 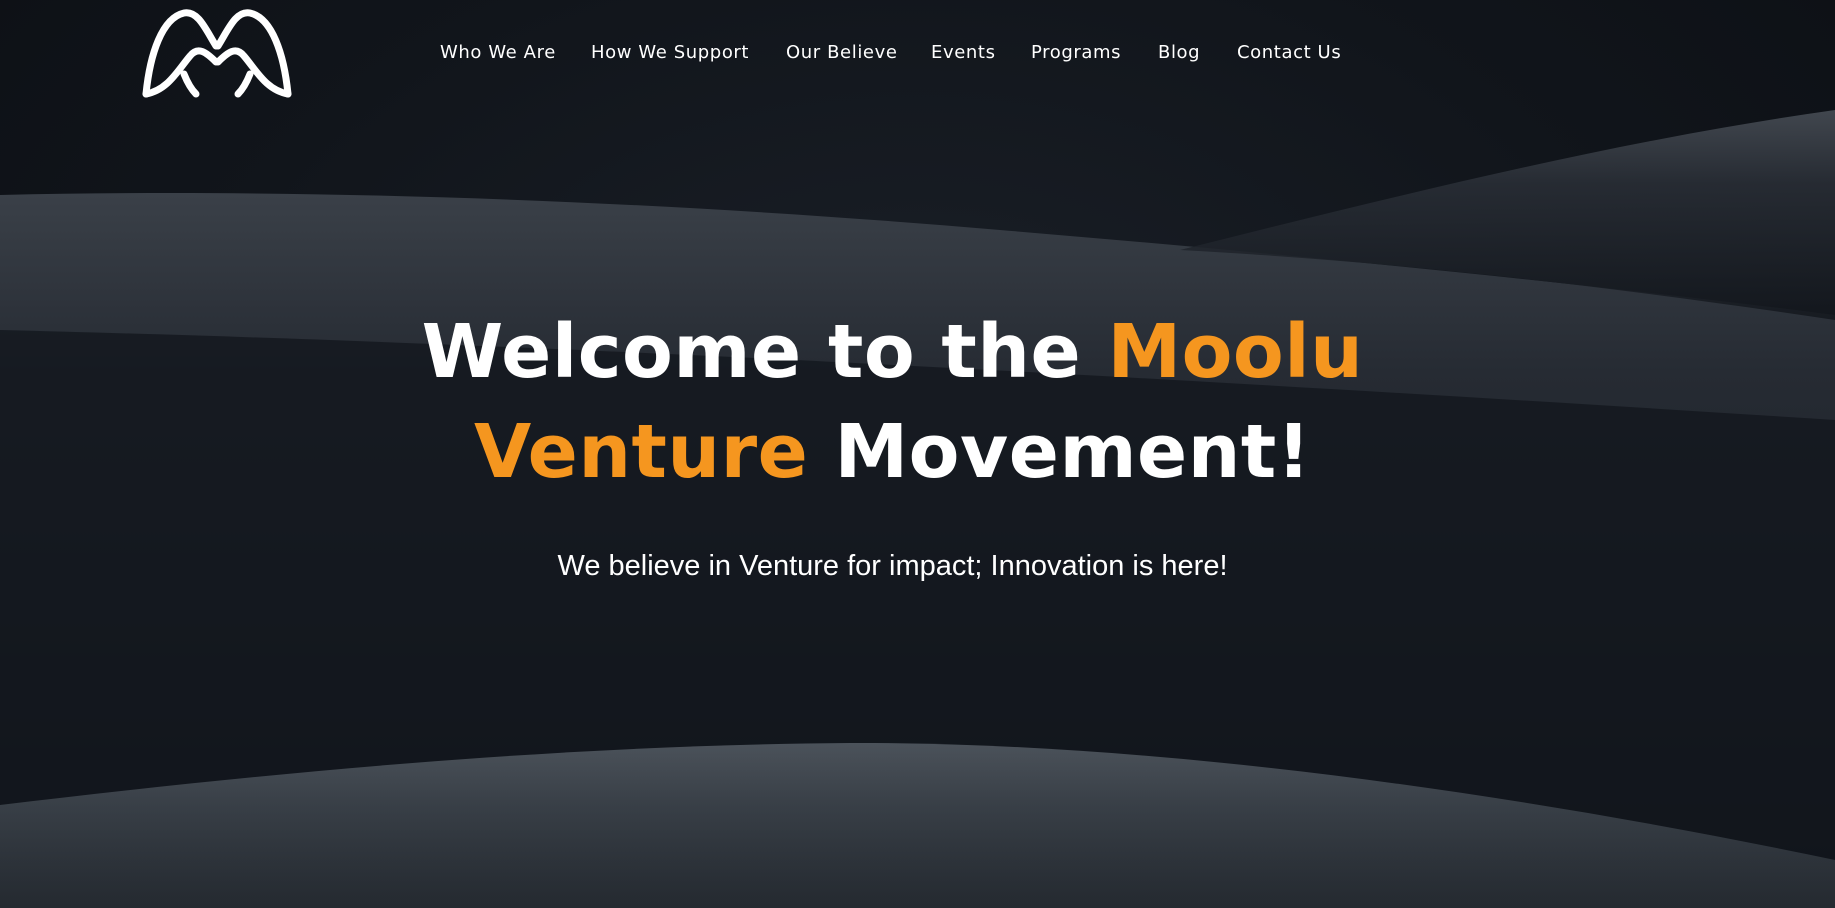 What do you see at coordinates (842, 52) in the screenshot?
I see `nav-item-our-believe: Our Believe` at bounding box center [842, 52].